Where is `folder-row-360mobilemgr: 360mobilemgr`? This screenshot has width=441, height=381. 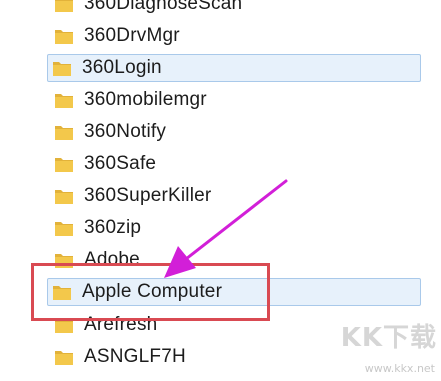
folder-row-360mobilemgr: 360mobilemgr is located at coordinates (235, 100).